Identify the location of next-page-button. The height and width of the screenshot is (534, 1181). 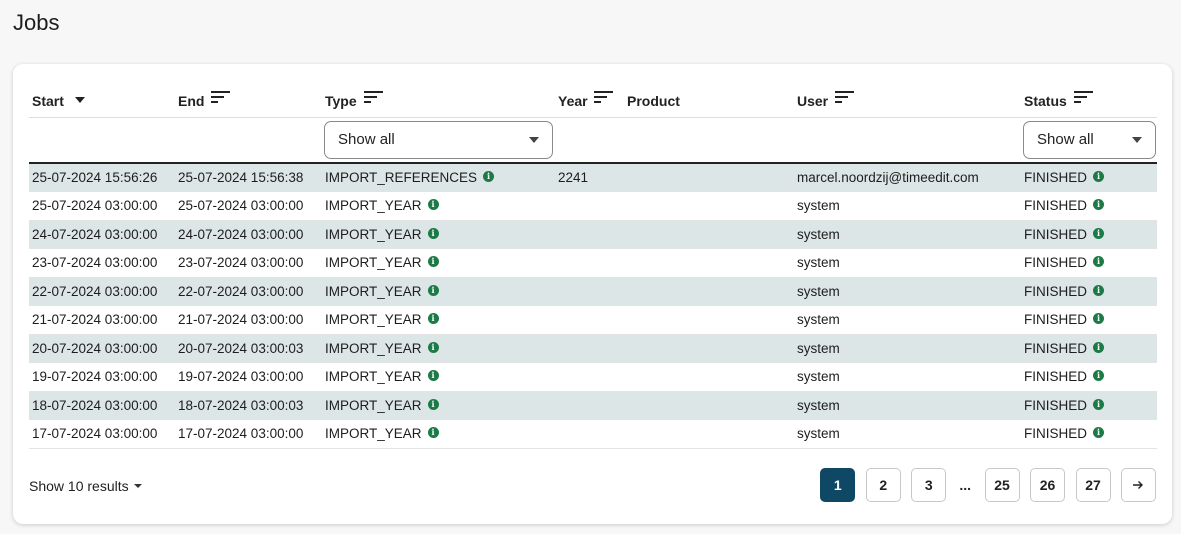
(1138, 485).